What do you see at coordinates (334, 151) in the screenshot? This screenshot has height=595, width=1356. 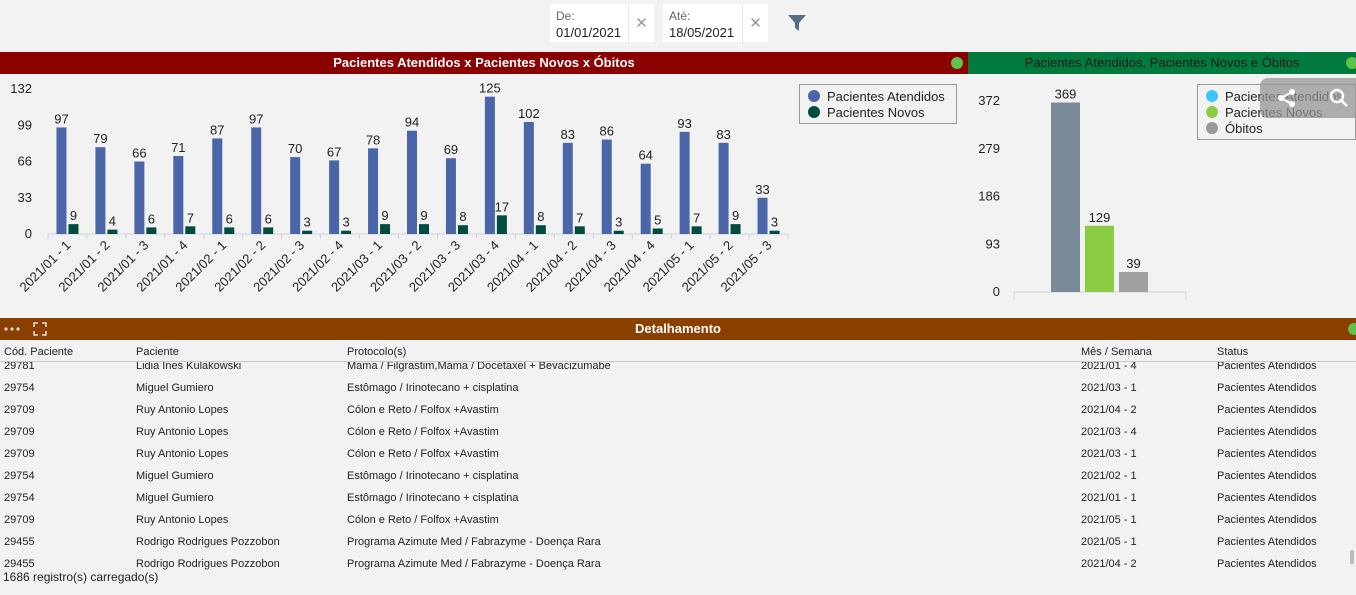 I see `data-label: 67` at bounding box center [334, 151].